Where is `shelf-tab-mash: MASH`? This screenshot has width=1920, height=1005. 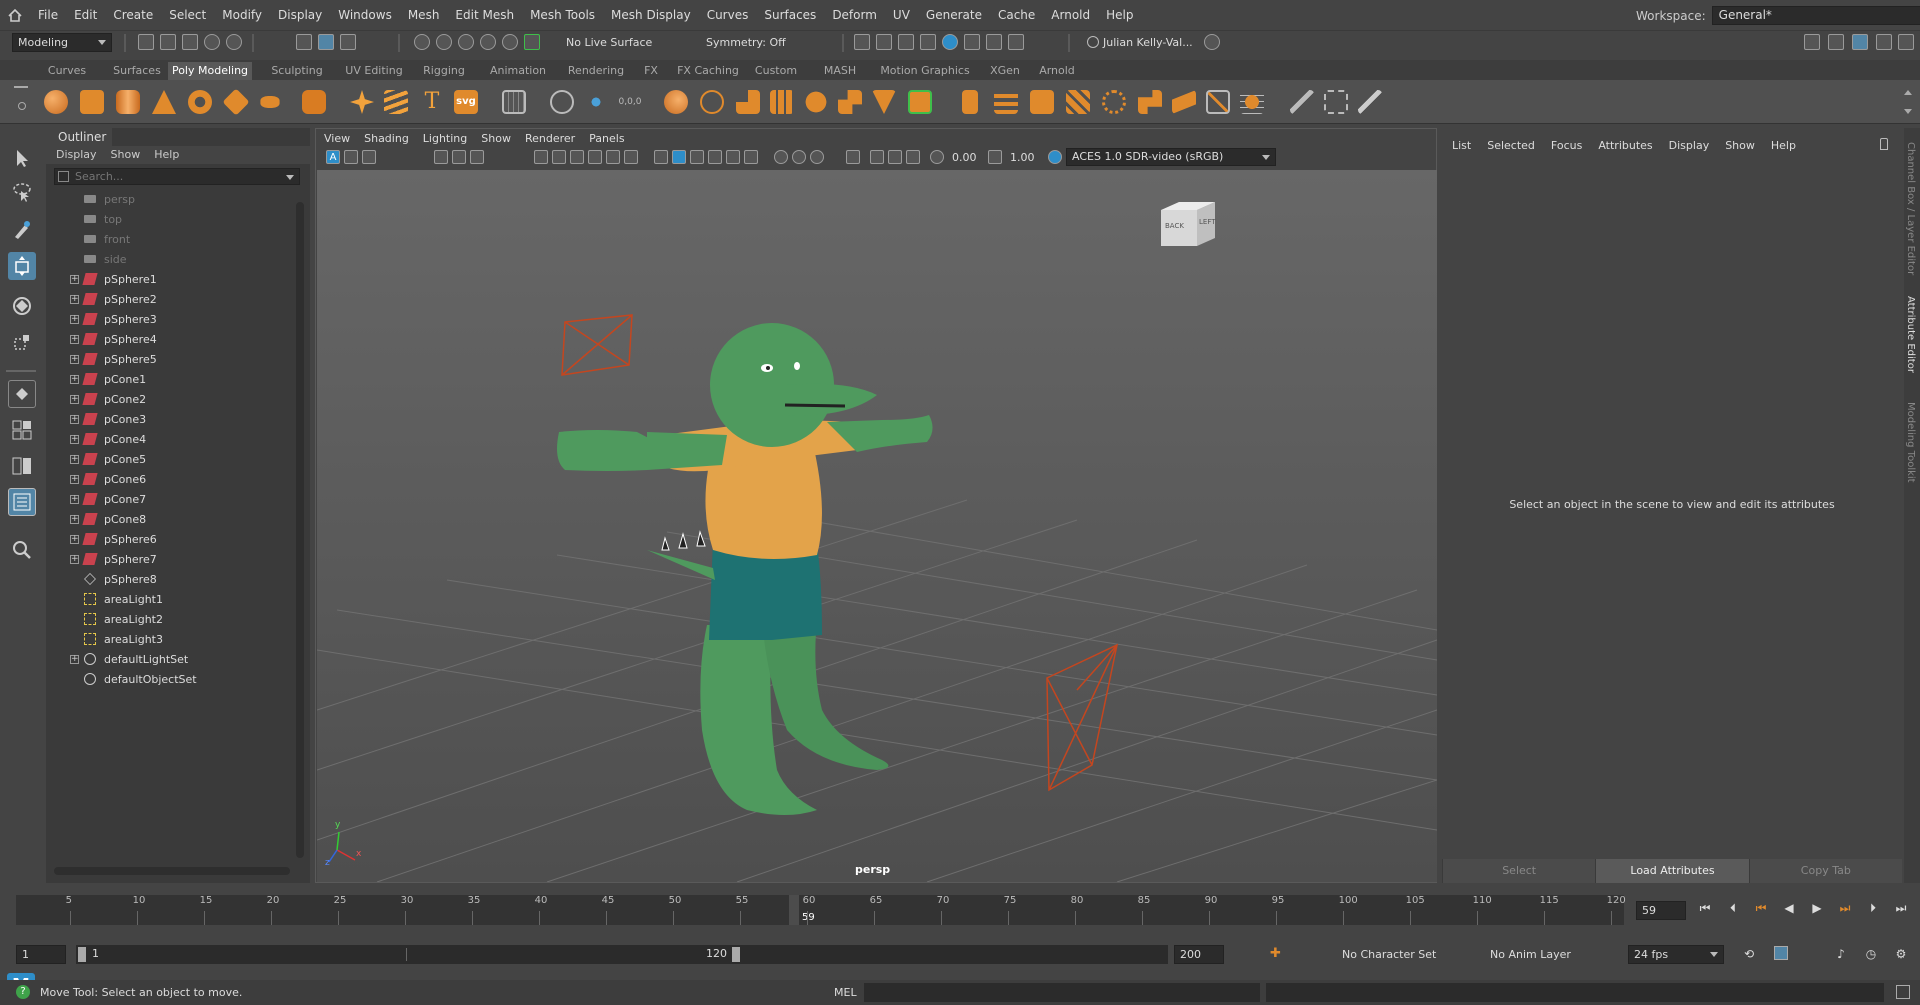
shelf-tab-mash: MASH is located at coordinates (840, 71).